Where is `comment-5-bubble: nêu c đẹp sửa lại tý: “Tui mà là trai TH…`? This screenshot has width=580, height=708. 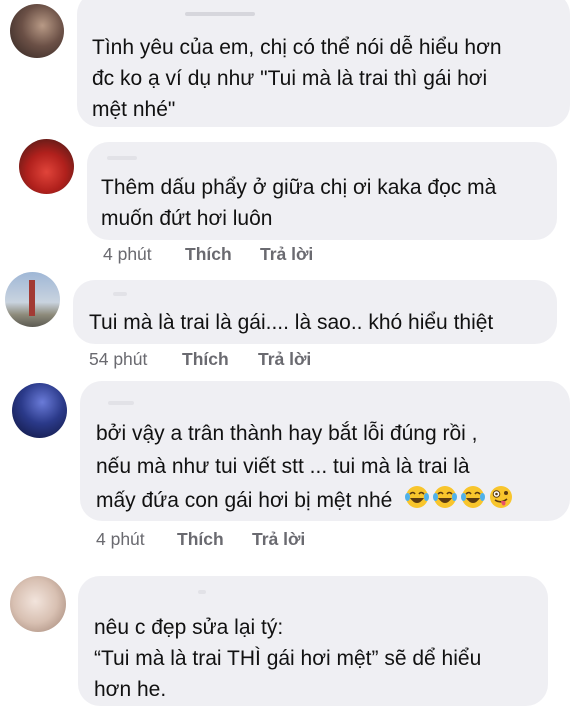
comment-5-bubble: nêu c đẹp sửa lại tý: “Tui mà là trai TH… is located at coordinates (313, 641).